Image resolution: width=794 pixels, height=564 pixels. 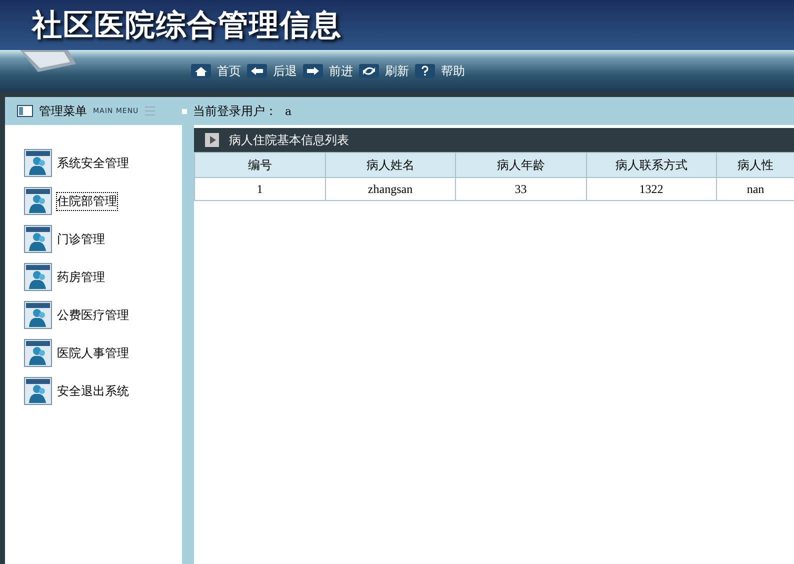 I want to click on play-icon, so click(x=212, y=140).